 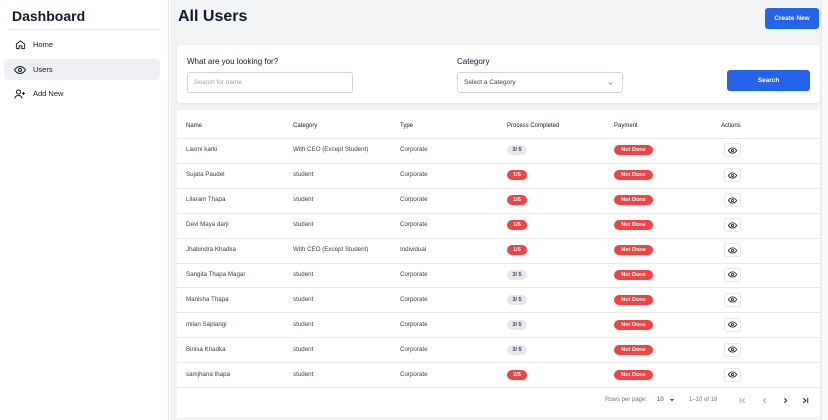 I want to click on caret-down-icon, so click(x=672, y=400).